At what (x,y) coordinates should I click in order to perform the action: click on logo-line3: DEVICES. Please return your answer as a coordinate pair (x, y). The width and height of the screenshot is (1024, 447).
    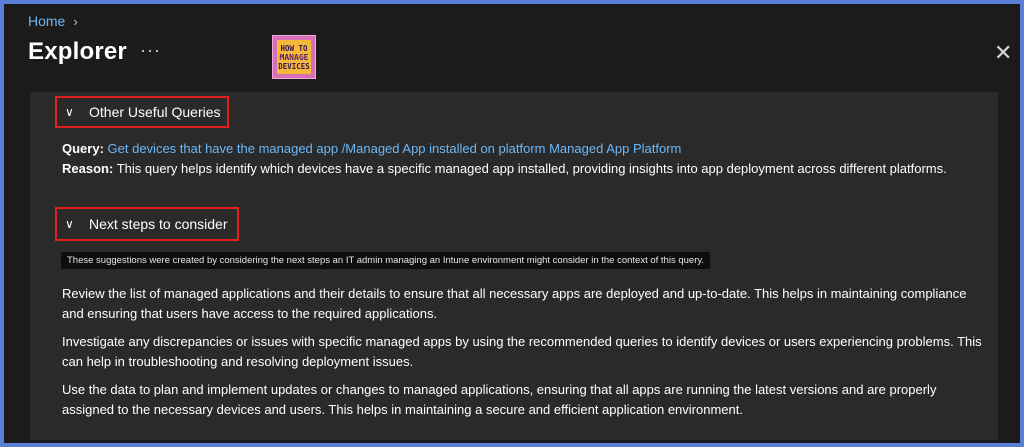
    Looking at the image, I should click on (294, 66).